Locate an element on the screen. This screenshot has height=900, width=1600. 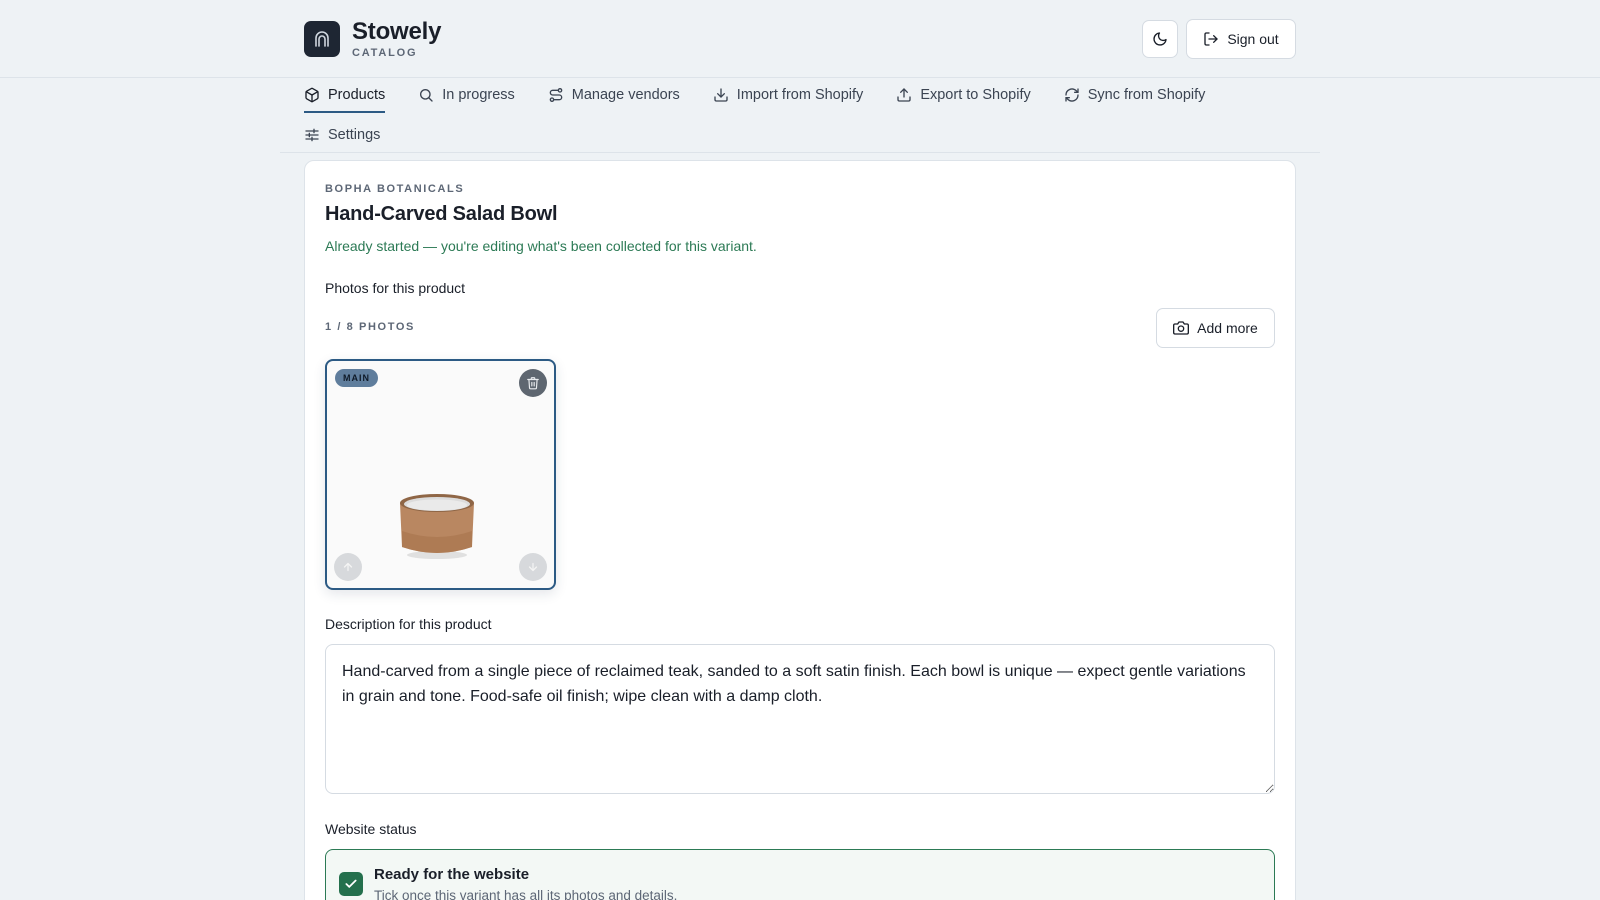
download-icon is located at coordinates (721, 95).